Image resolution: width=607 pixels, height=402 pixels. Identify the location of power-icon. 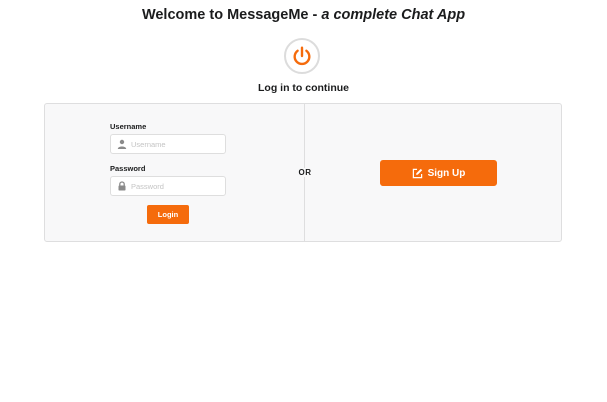
(302, 56).